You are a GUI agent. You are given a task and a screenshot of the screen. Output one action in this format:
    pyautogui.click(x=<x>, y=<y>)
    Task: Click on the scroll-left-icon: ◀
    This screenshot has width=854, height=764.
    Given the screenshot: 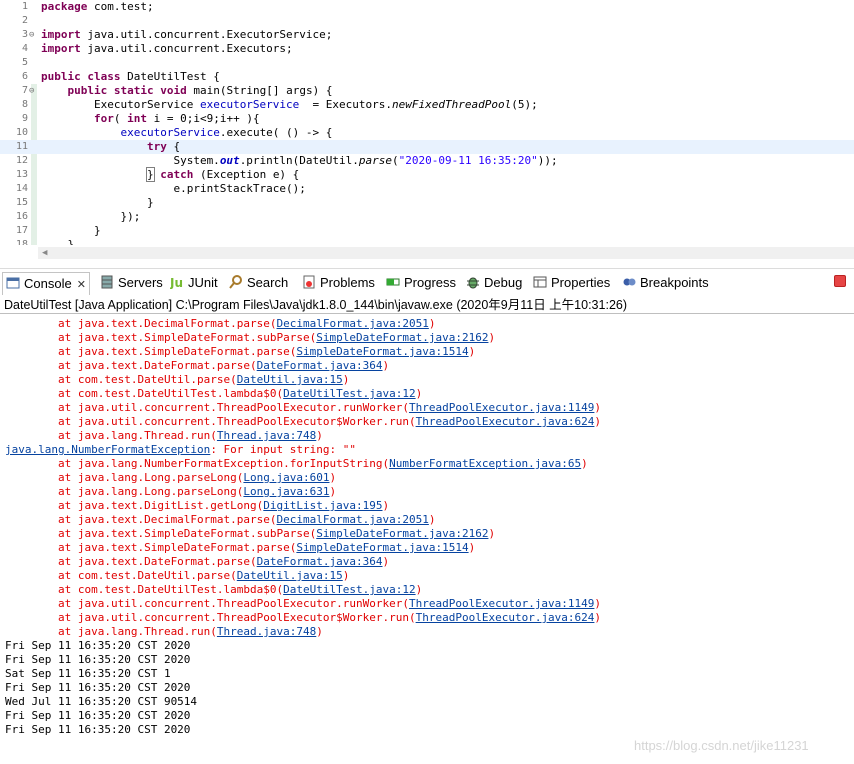 What is the action you would take?
    pyautogui.click(x=44, y=253)
    